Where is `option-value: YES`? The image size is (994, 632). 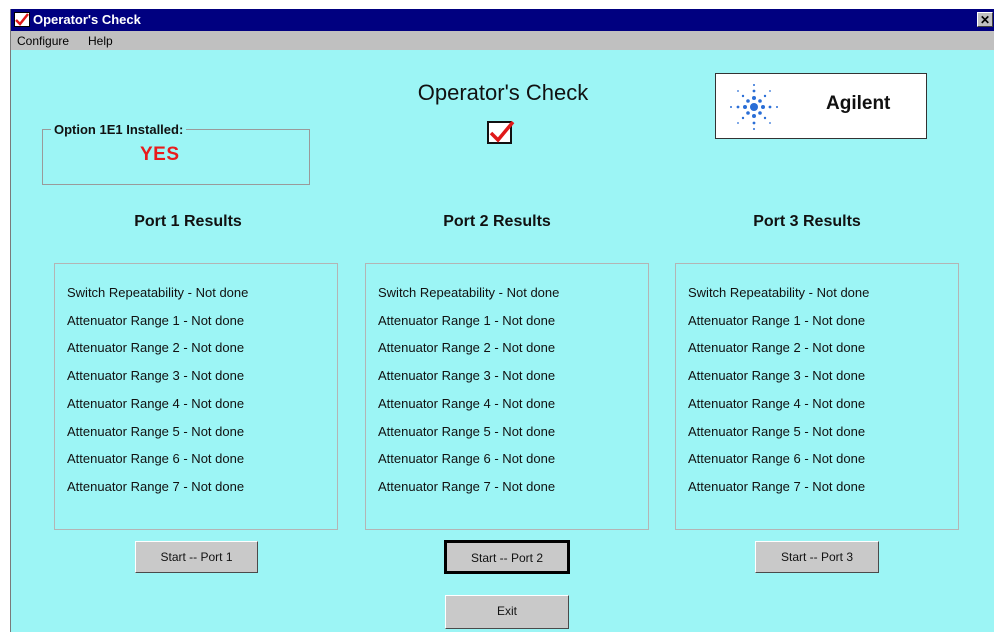
option-value: YES is located at coordinates (160, 154).